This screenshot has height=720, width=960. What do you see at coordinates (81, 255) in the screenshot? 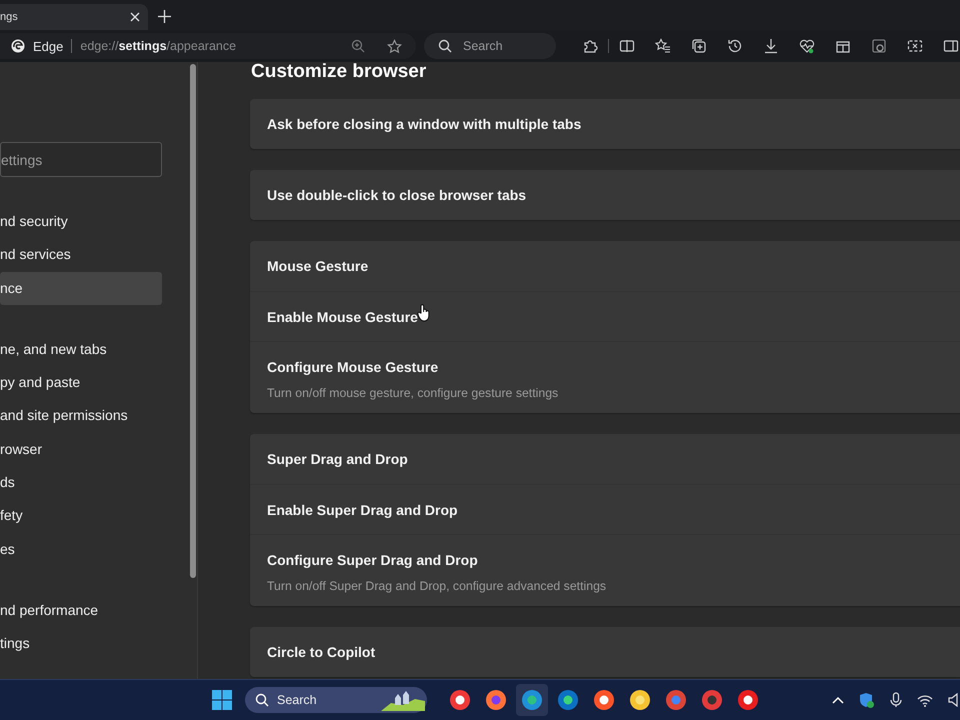
I see `nav-item: nd services` at bounding box center [81, 255].